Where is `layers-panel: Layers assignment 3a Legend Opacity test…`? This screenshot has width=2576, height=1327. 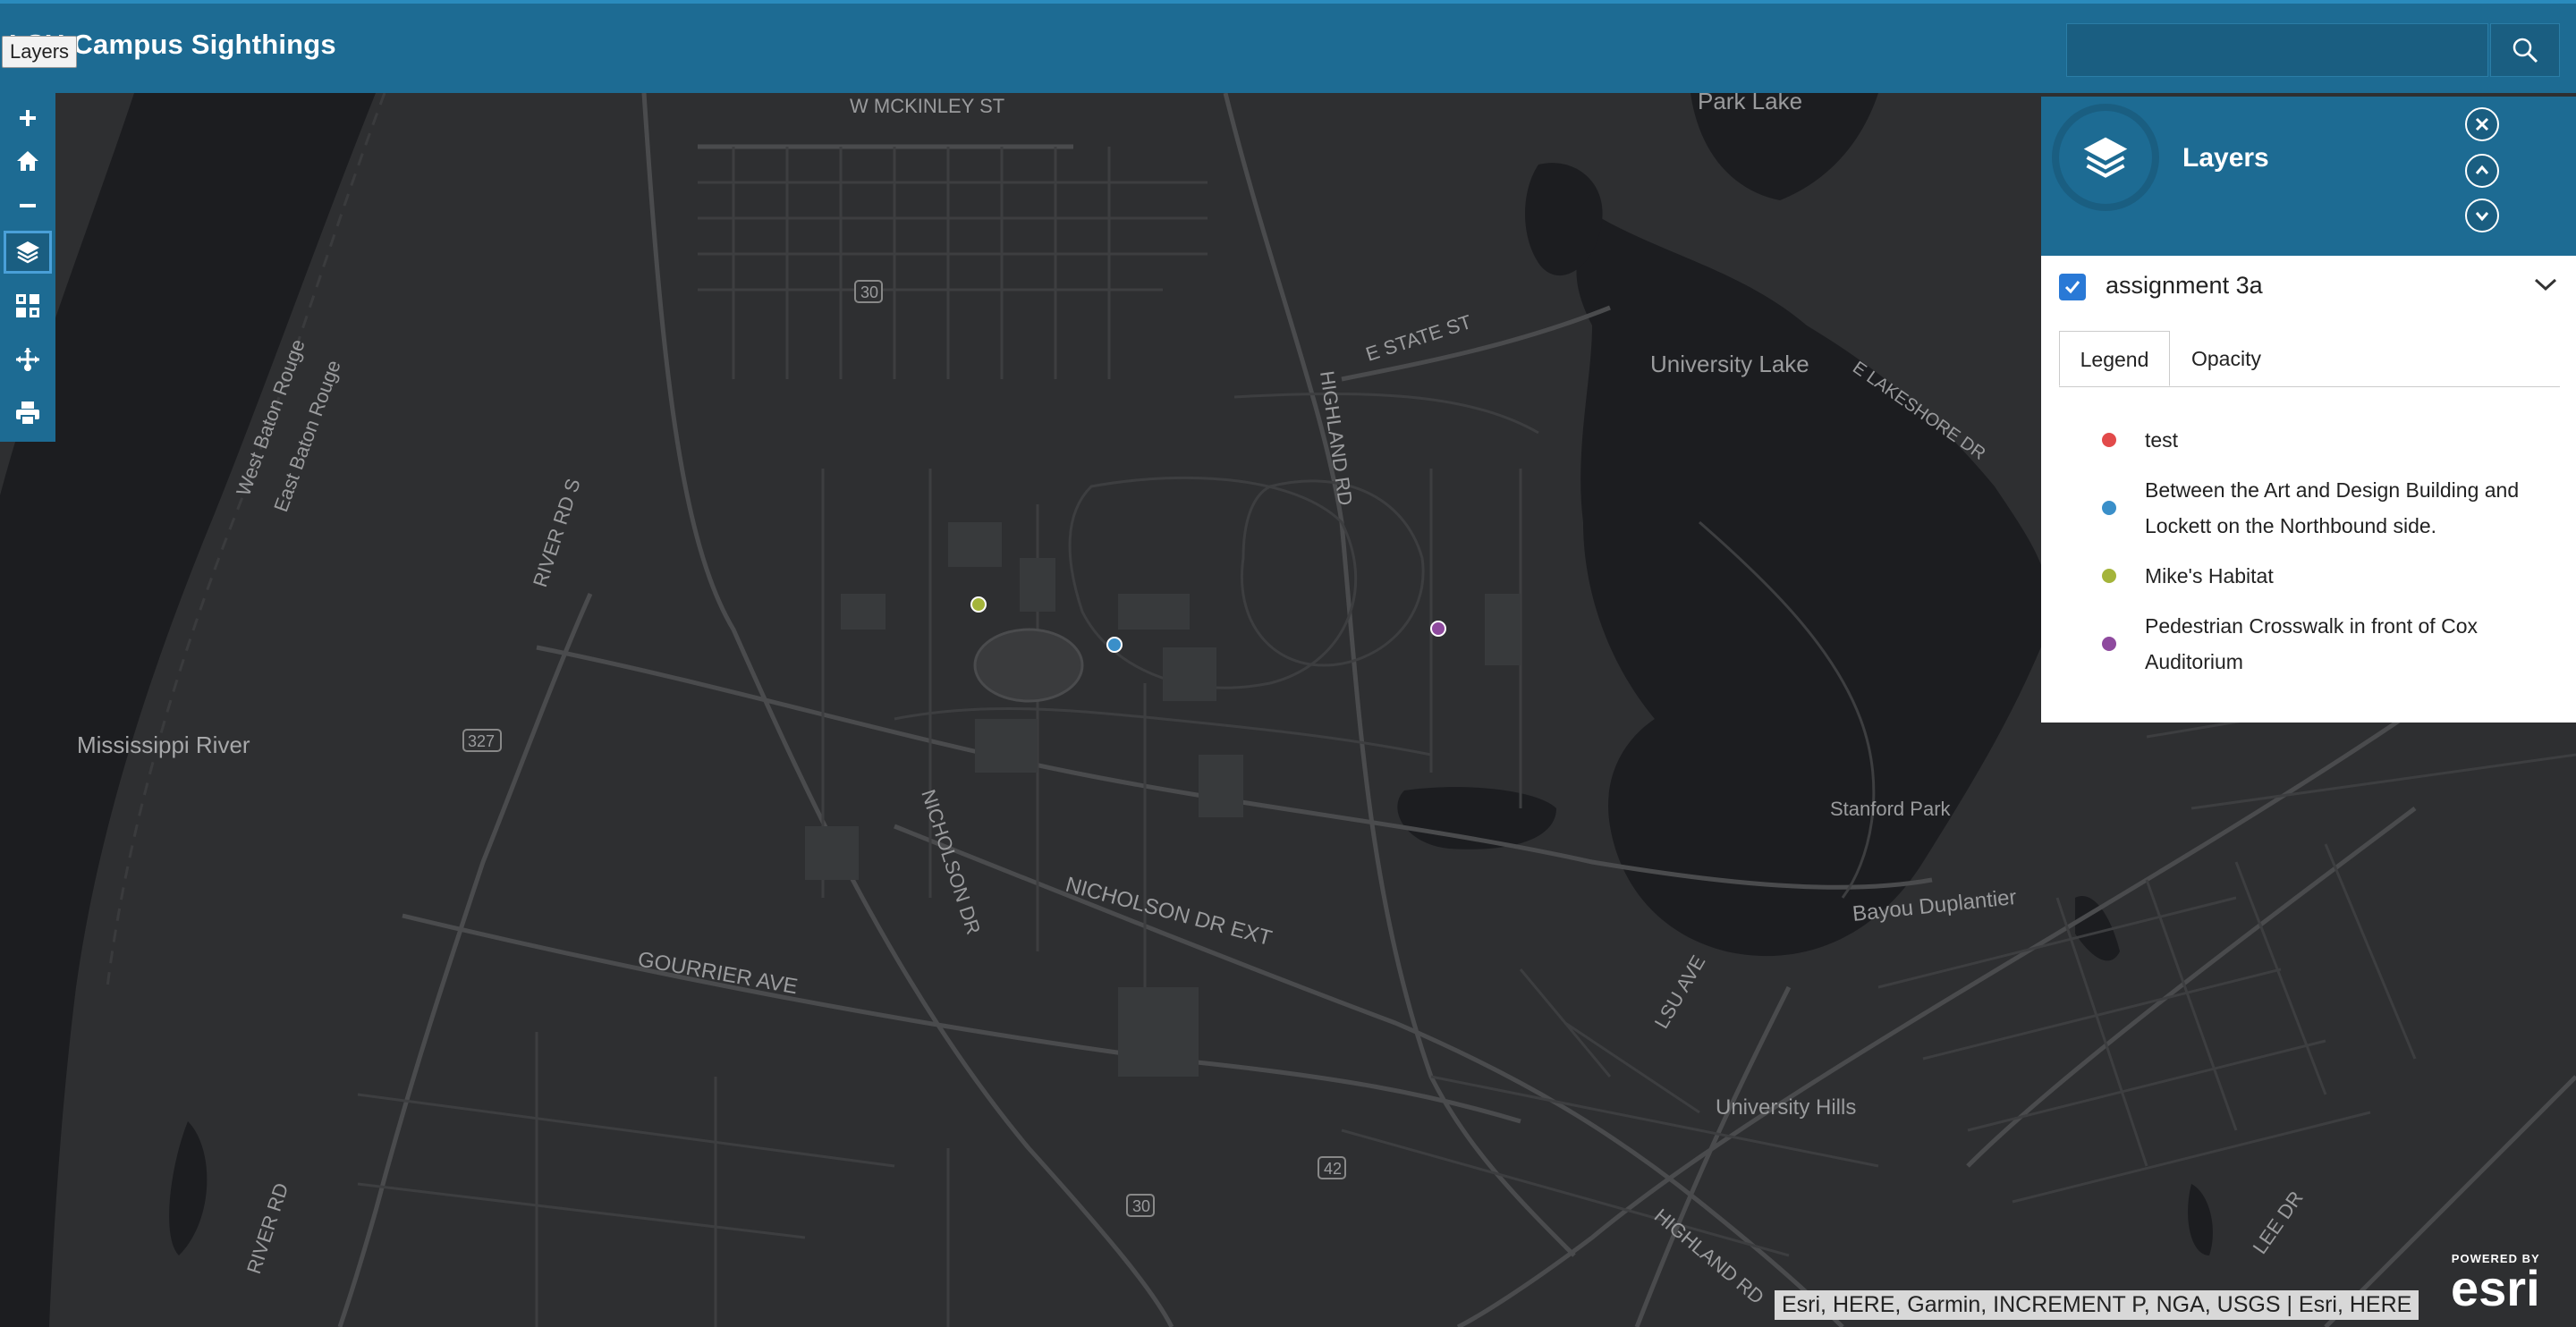
layers-panel: Layers assignment 3a Legend Opacity test… is located at coordinates (2308, 410).